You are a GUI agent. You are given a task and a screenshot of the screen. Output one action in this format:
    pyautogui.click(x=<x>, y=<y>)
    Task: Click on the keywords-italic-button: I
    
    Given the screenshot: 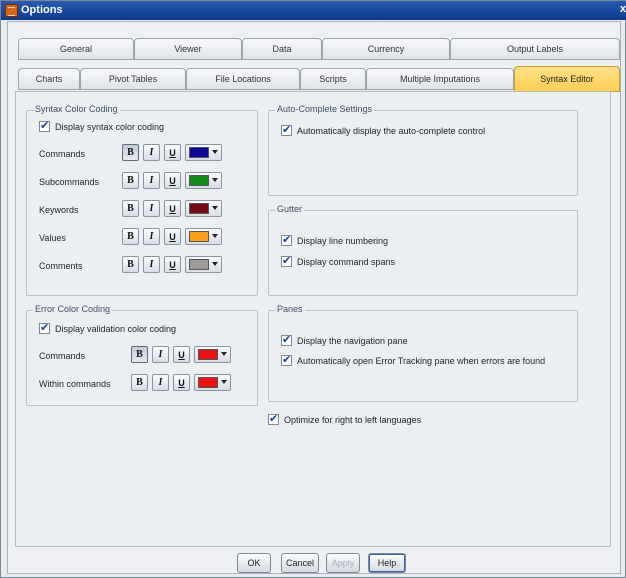 What is the action you would take?
    pyautogui.click(x=151, y=208)
    